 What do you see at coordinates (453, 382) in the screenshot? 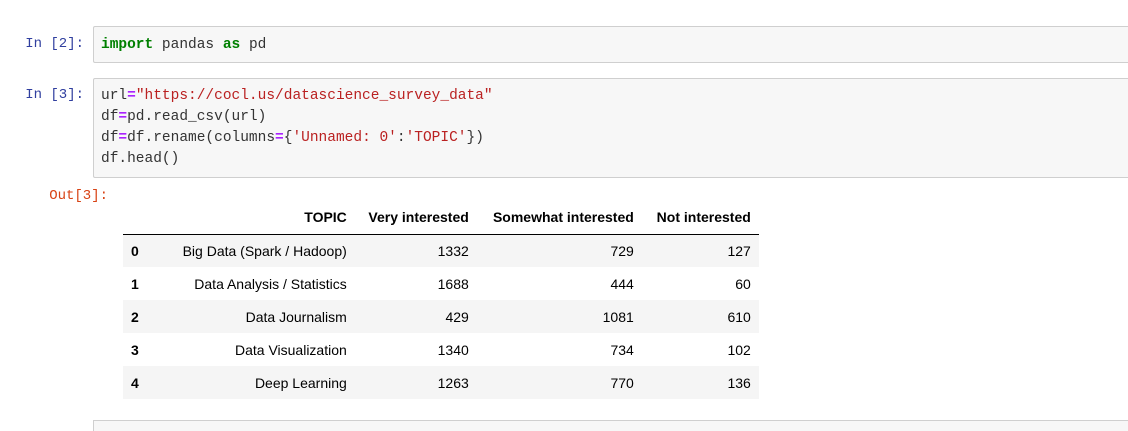
I see `table-cell: 1263` at bounding box center [453, 382].